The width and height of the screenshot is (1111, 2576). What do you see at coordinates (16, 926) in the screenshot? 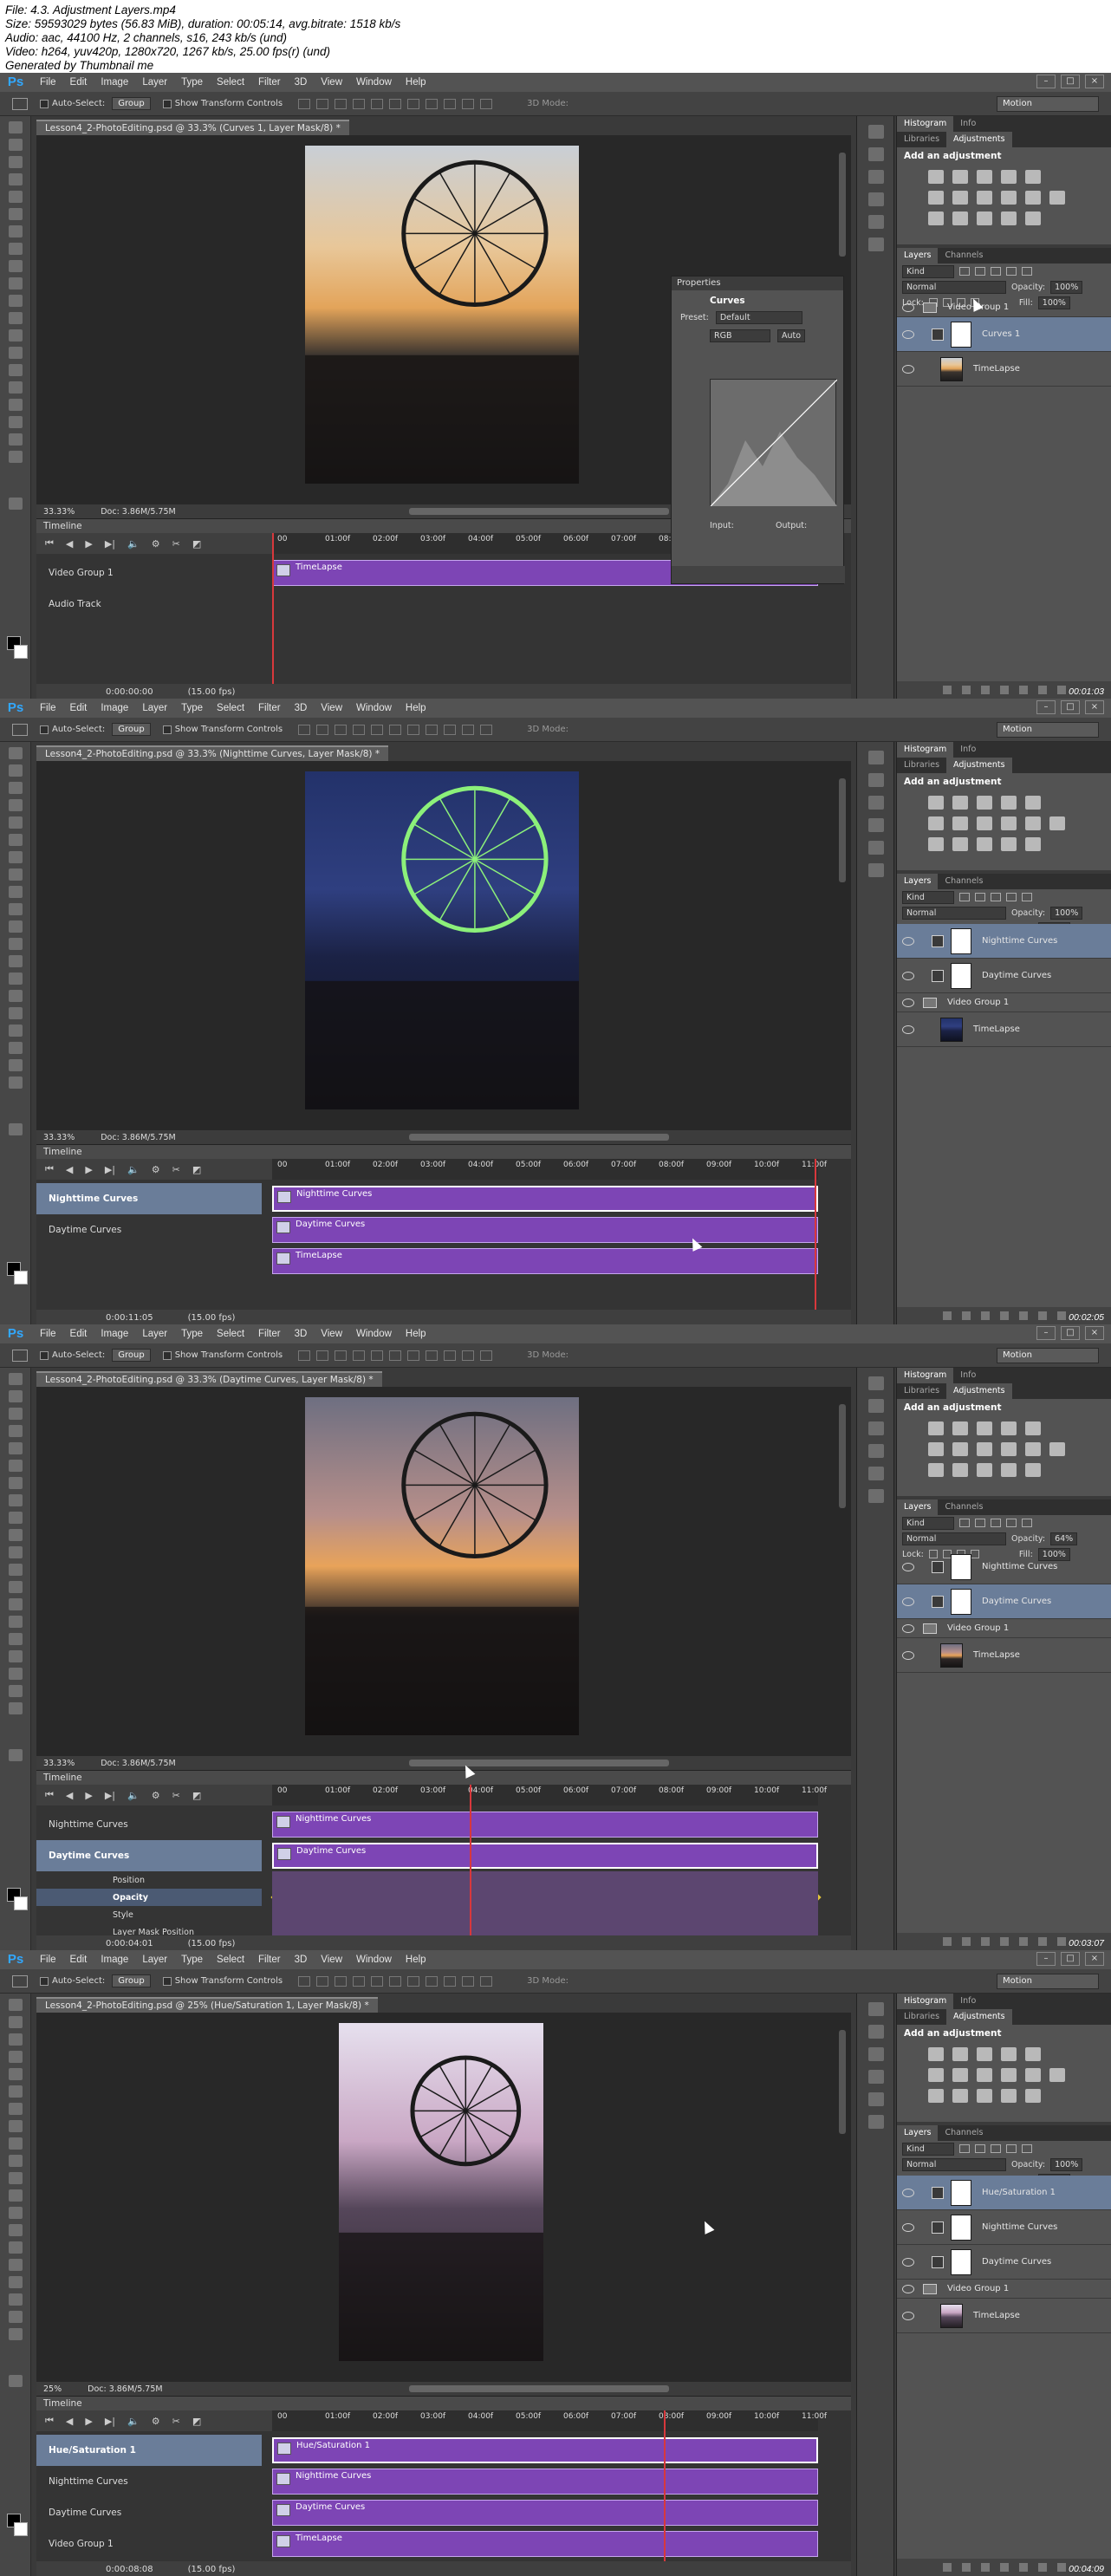
I see `eraser-tool-icon` at bounding box center [16, 926].